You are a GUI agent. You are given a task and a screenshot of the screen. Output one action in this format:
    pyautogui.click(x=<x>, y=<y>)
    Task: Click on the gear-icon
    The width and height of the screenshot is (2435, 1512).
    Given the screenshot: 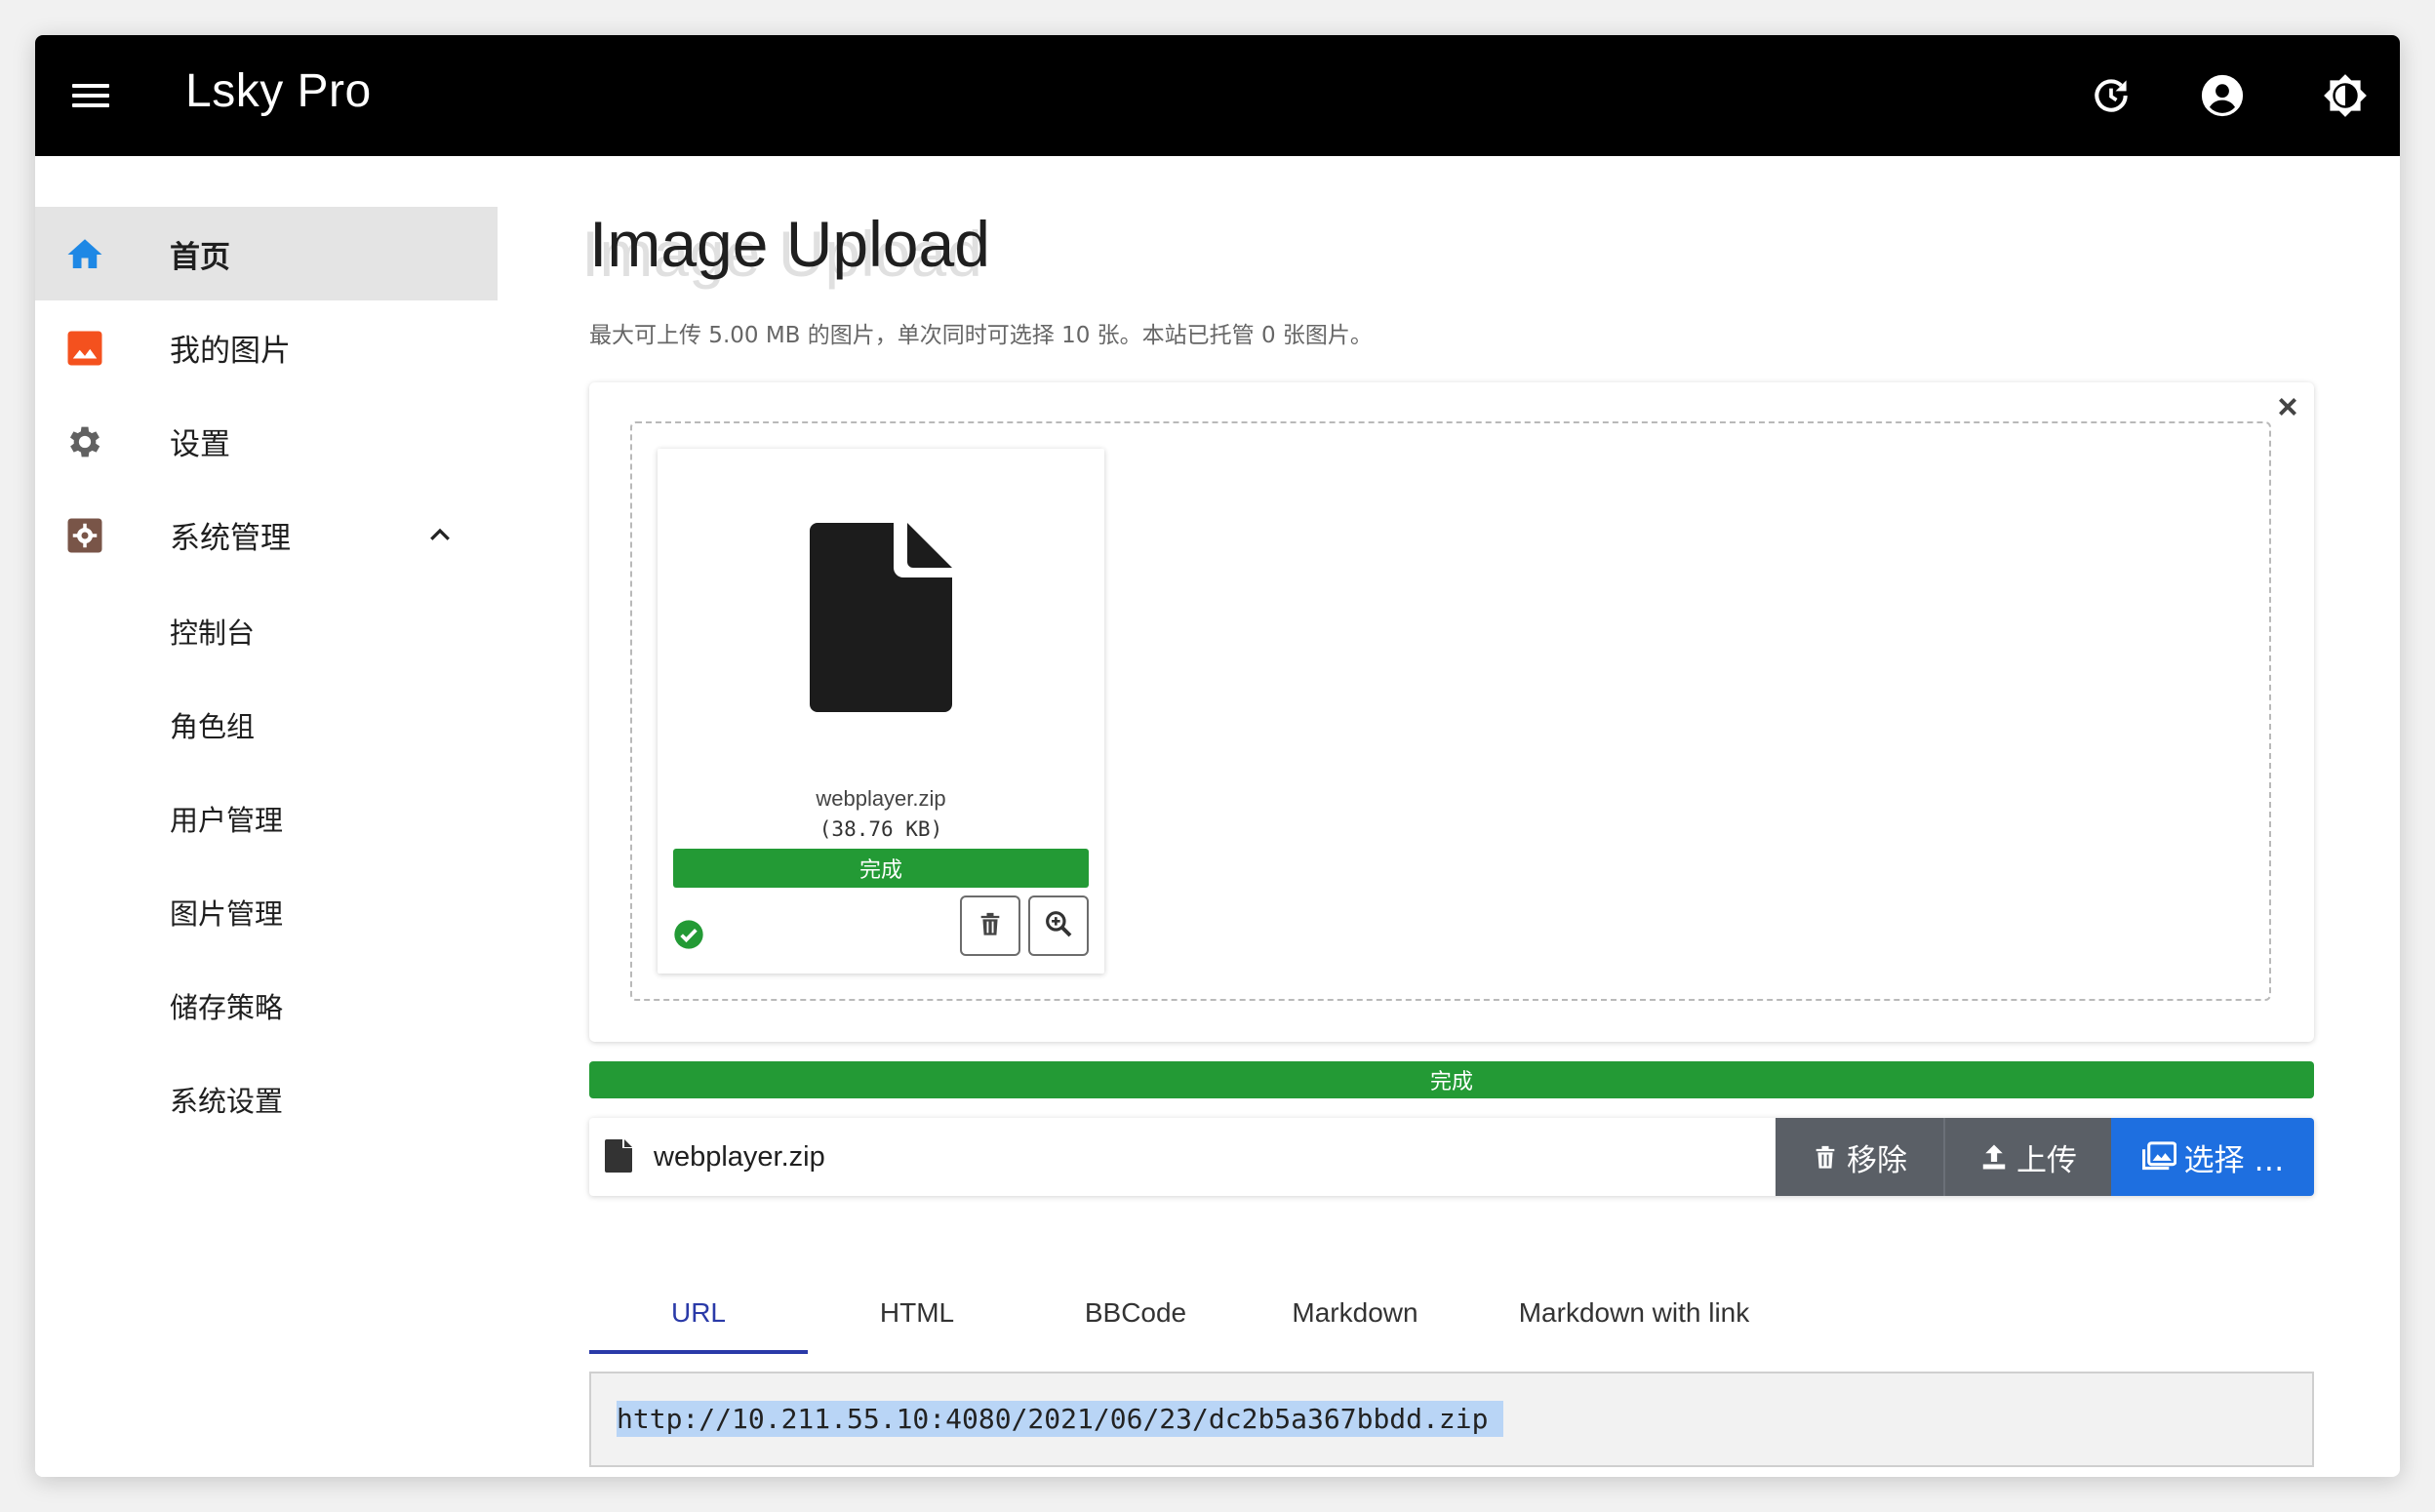 What is the action you would take?
    pyautogui.click(x=84, y=441)
    